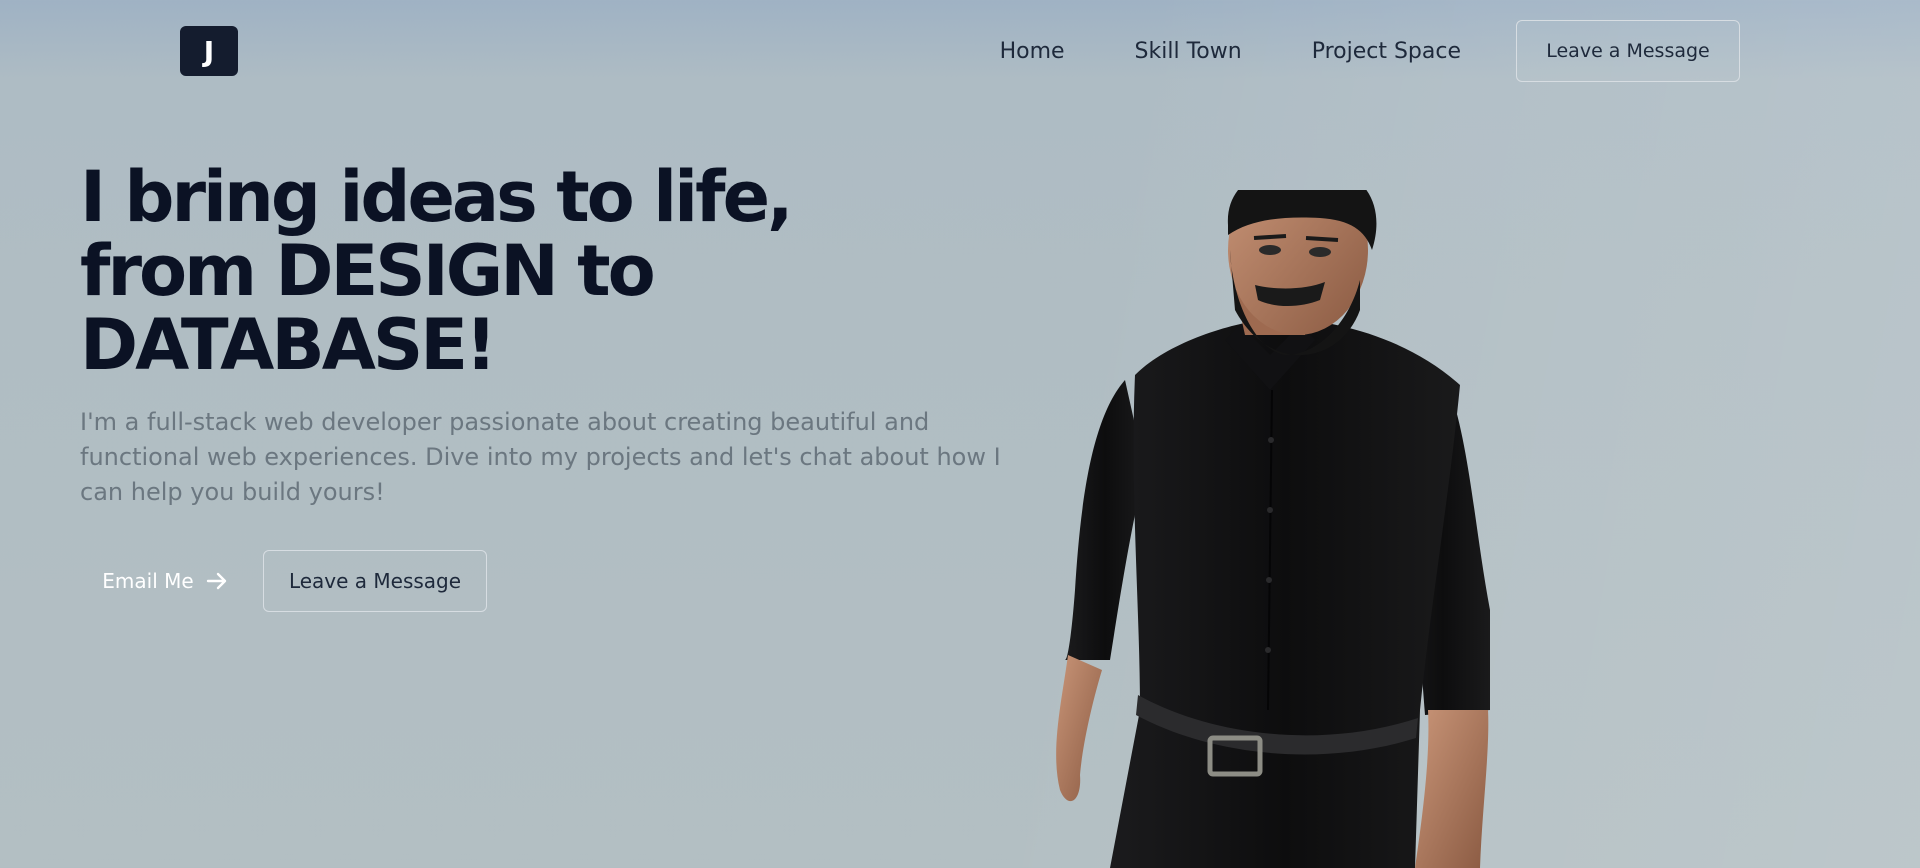  What do you see at coordinates (368, 271) in the screenshot?
I see `hero-title-line-2: from DESIGN to` at bounding box center [368, 271].